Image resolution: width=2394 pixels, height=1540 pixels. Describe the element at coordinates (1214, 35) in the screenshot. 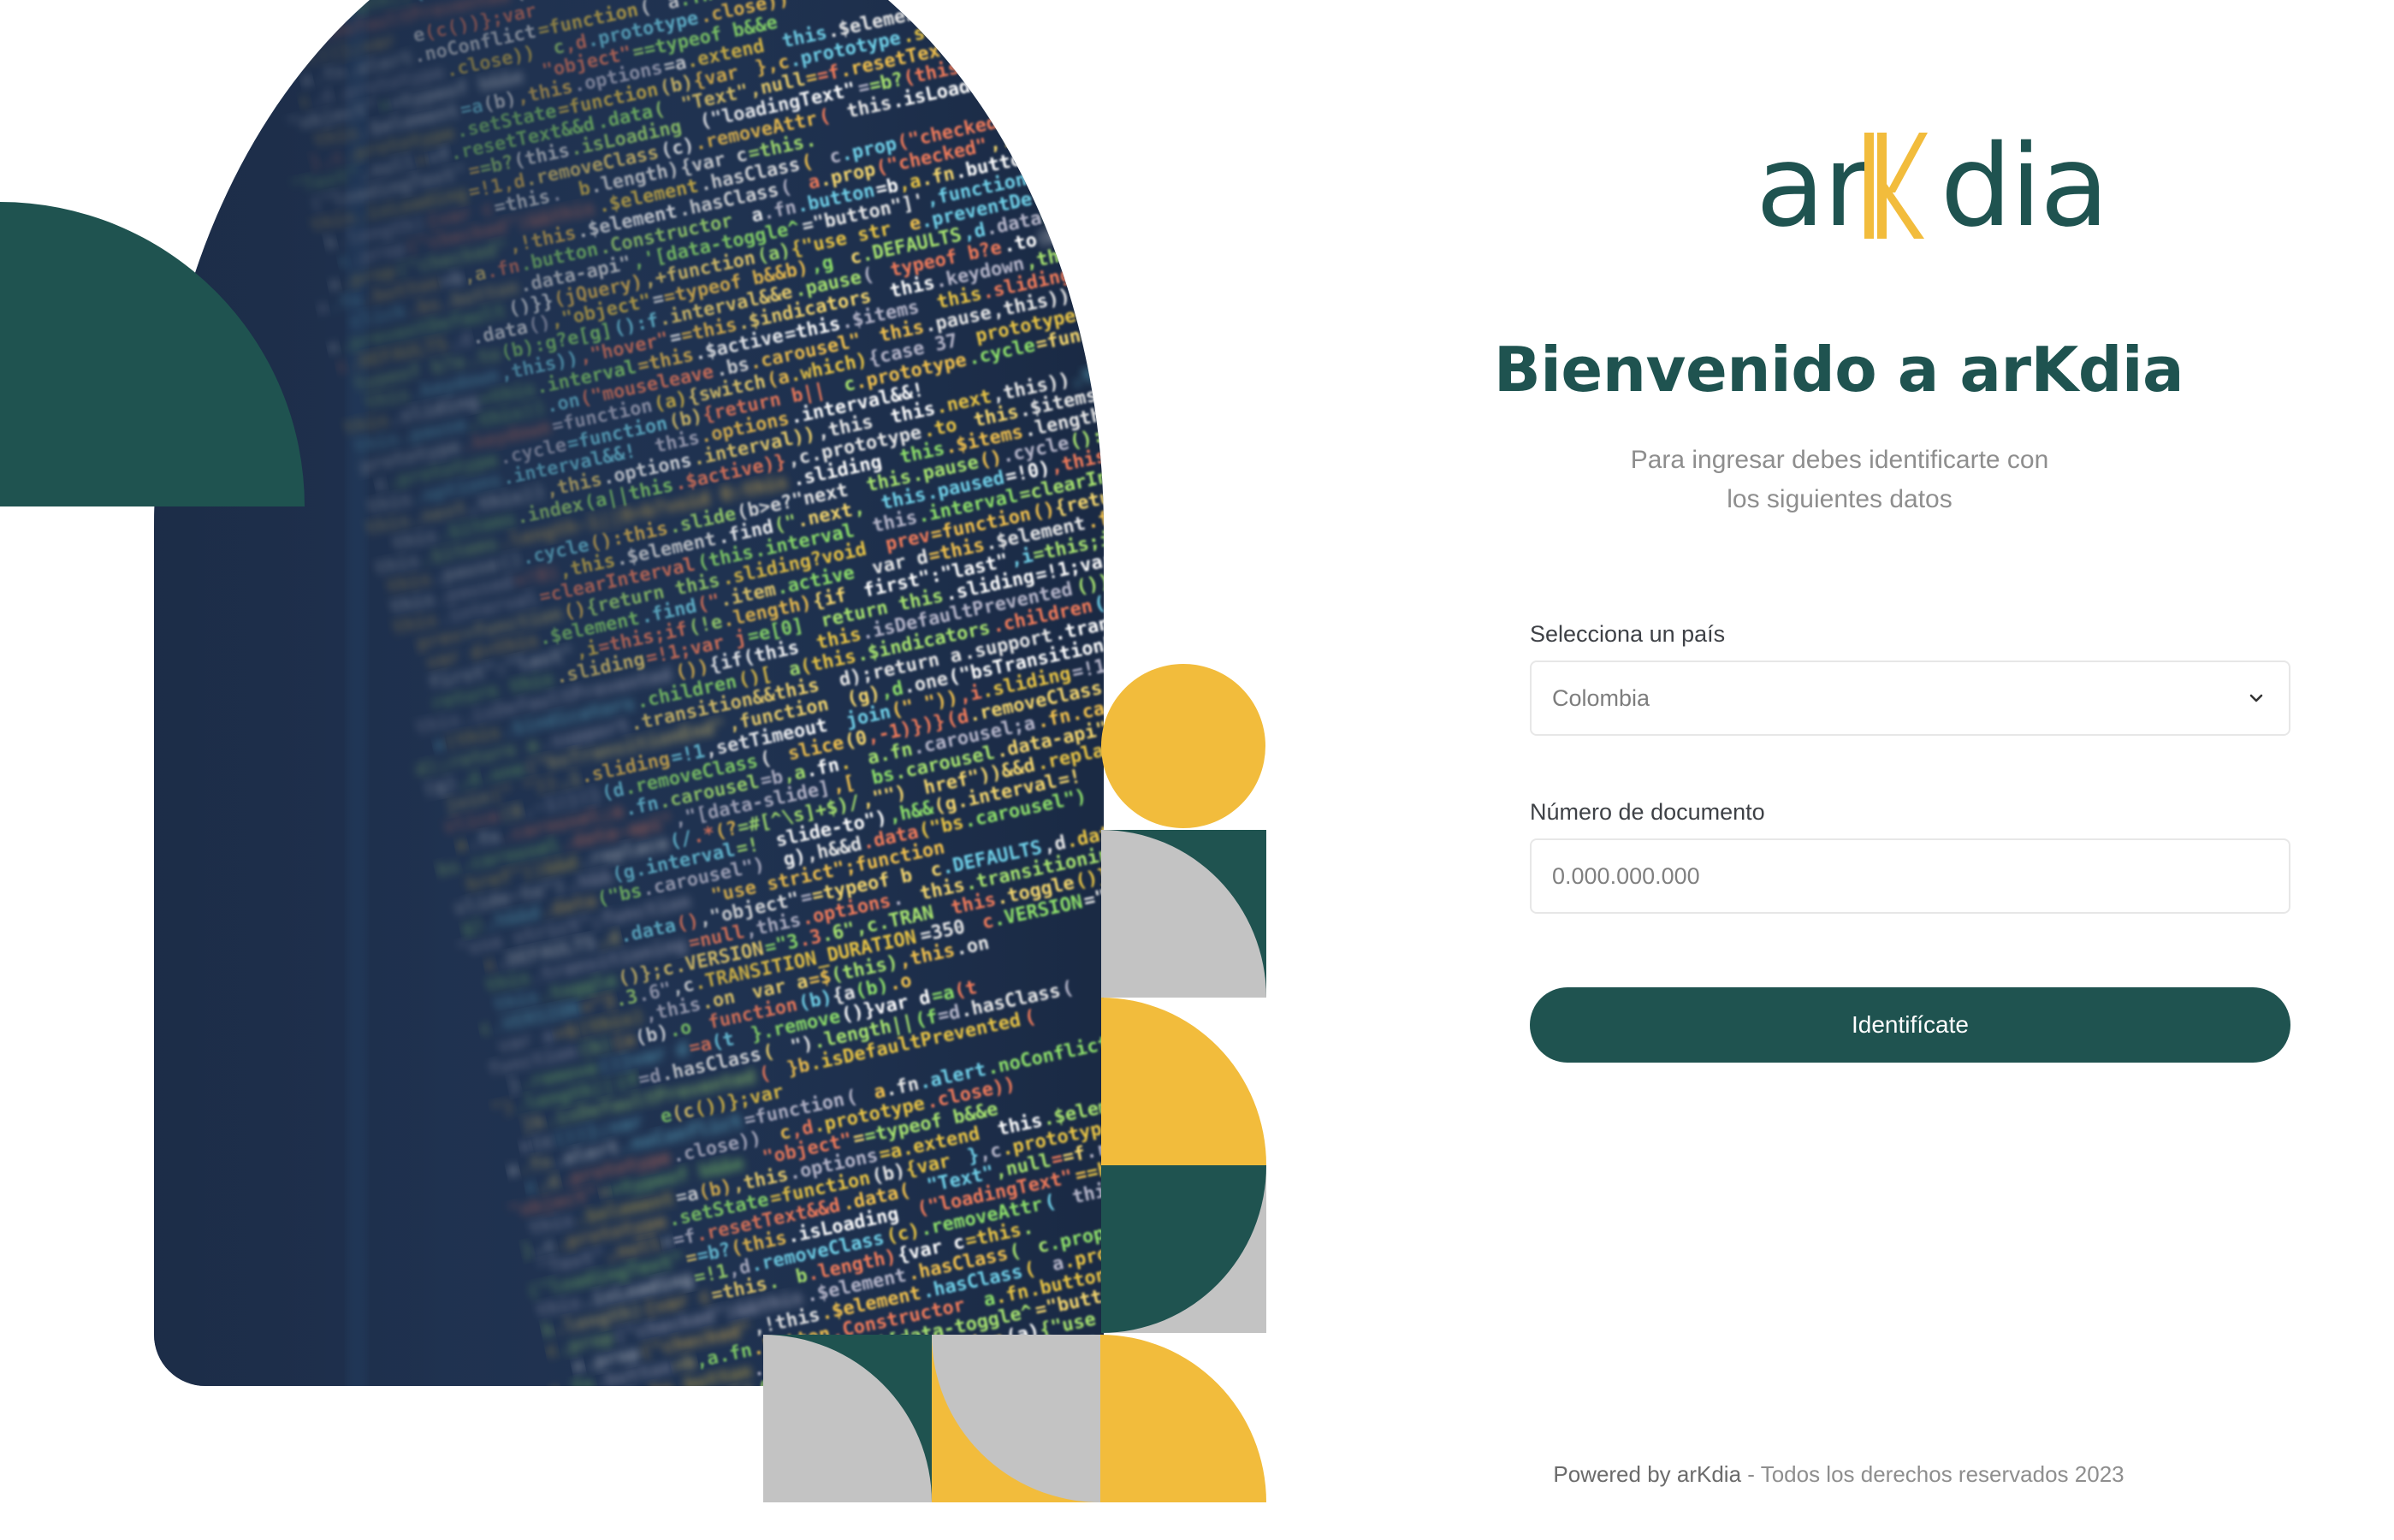

I see `code-fragment: (c)` at that location.